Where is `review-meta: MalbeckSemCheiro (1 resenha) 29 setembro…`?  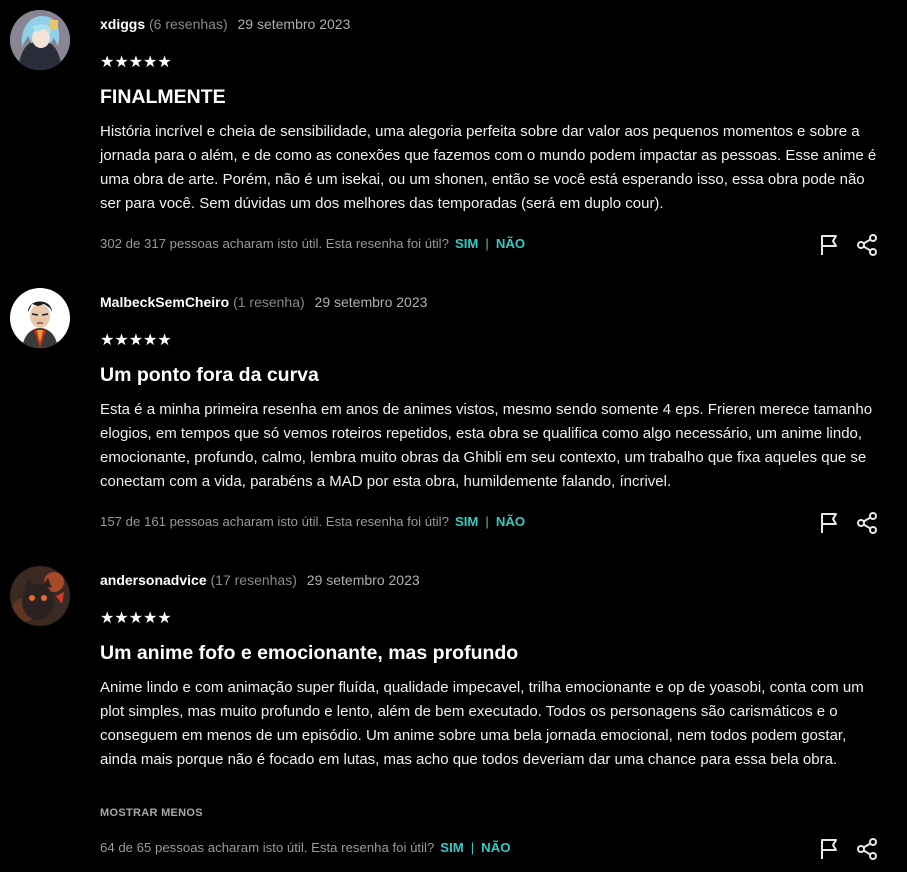 review-meta: MalbeckSemCheiro (1 resenha) 29 setembro… is located at coordinates (263, 302).